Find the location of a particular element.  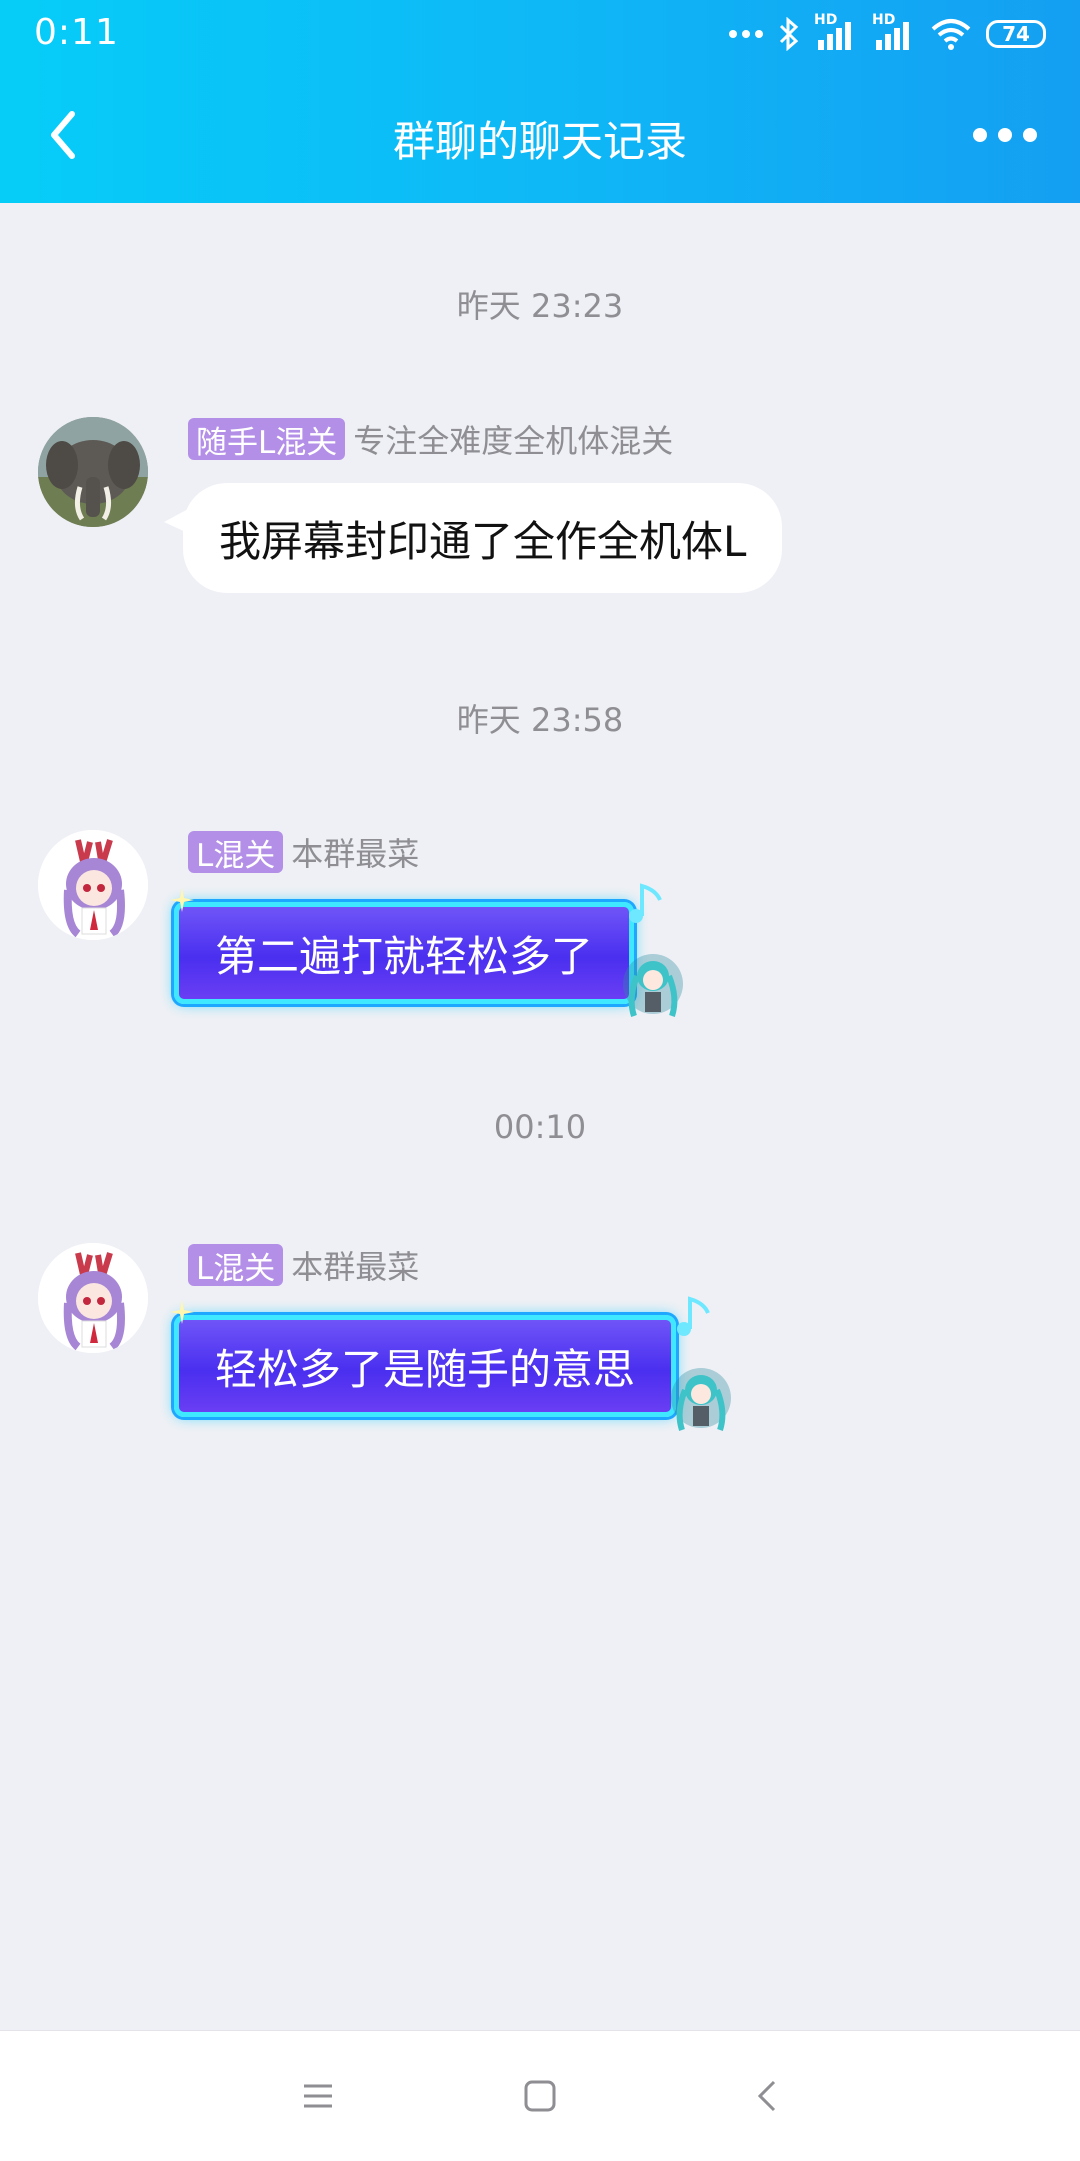

status-icons: HD HD 74 is located at coordinates (887, 33).